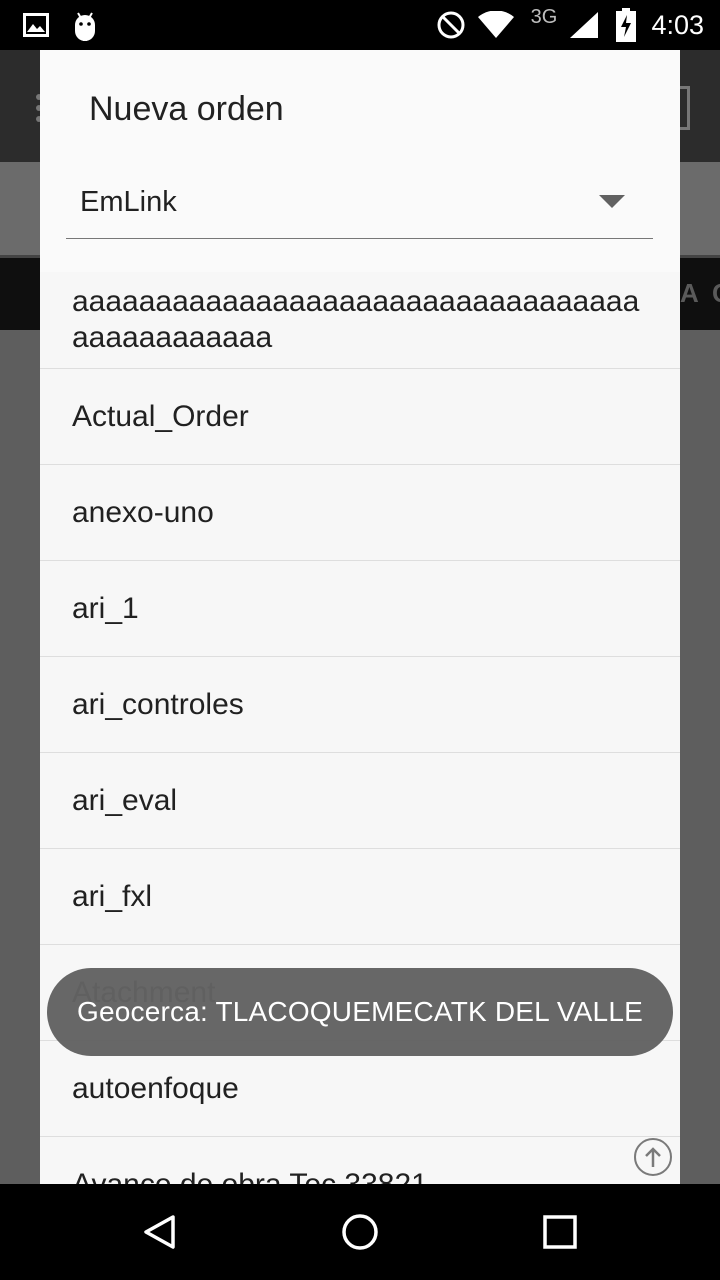 Image resolution: width=720 pixels, height=1280 pixels. What do you see at coordinates (85, 25) in the screenshot?
I see `android-debug-icon` at bounding box center [85, 25].